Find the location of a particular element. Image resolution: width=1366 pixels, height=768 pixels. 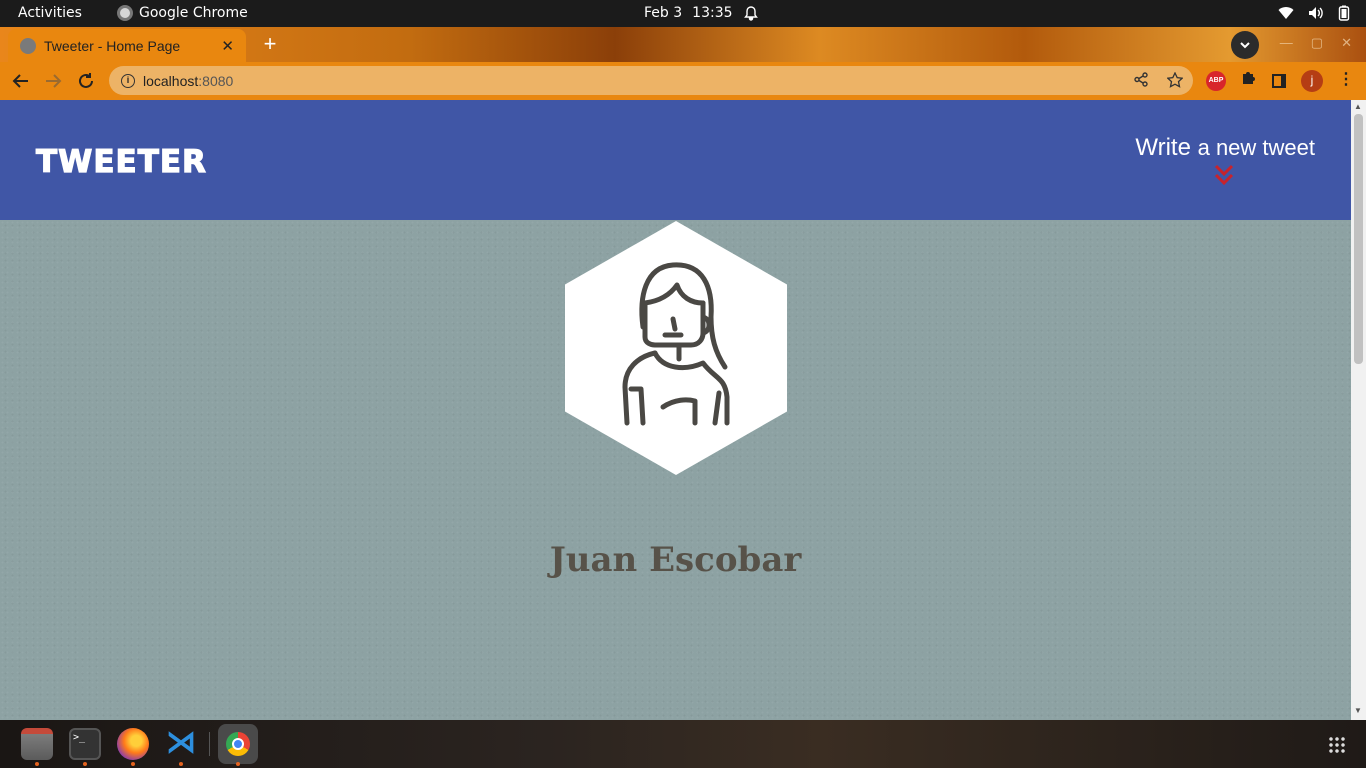

browser-tab-strip: Tweeter - Home Page ✕ + — ▢ ✕ is located at coordinates (683, 44).